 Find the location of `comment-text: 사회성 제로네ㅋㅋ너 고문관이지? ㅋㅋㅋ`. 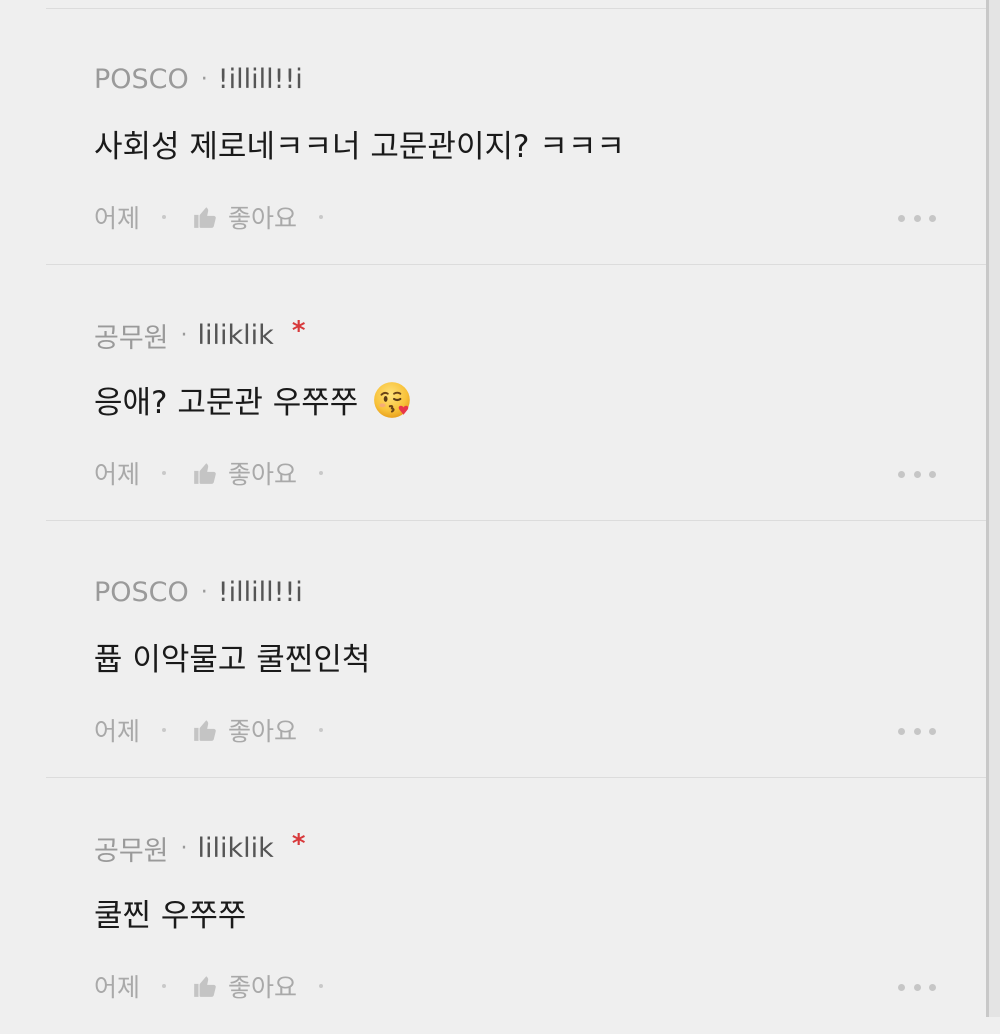

comment-text: 사회성 제로네ㅋㅋ너 고문관이지? ㅋㅋㅋ is located at coordinates (359, 143).